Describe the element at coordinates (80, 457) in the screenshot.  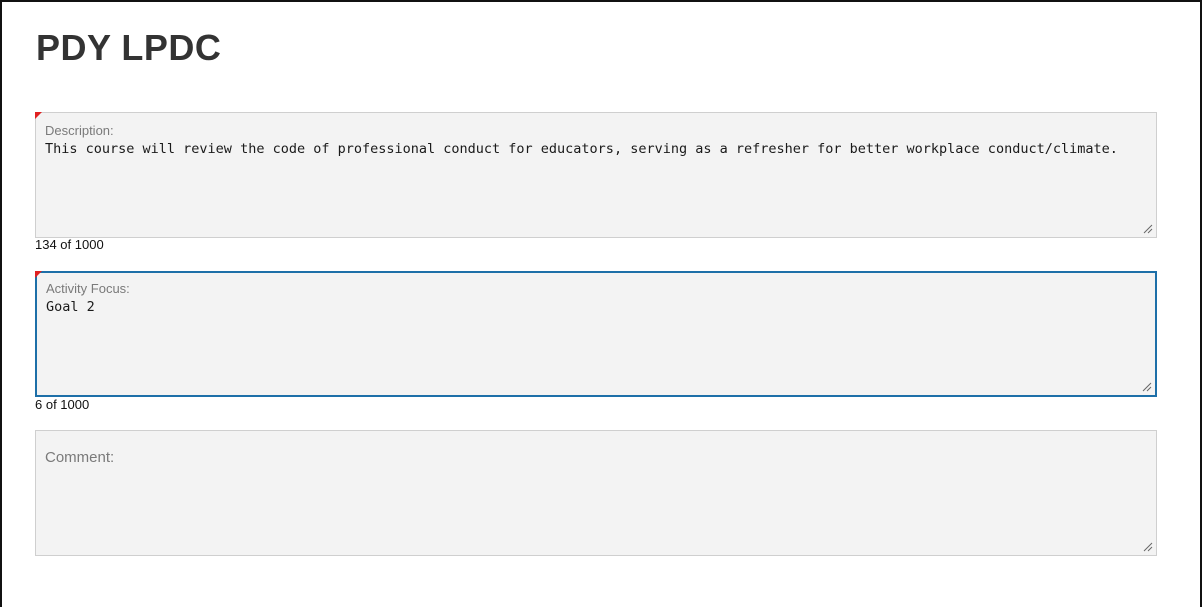
I see `comment-label: Comment:` at that location.